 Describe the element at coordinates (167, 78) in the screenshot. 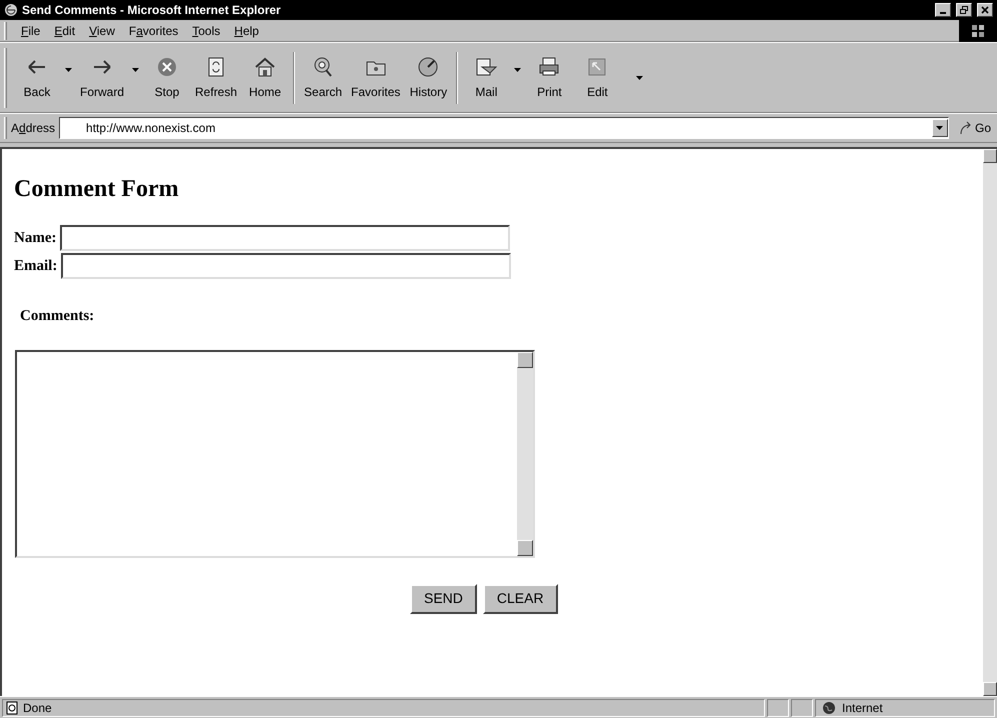

I see `toolbar-button: Stop` at that location.